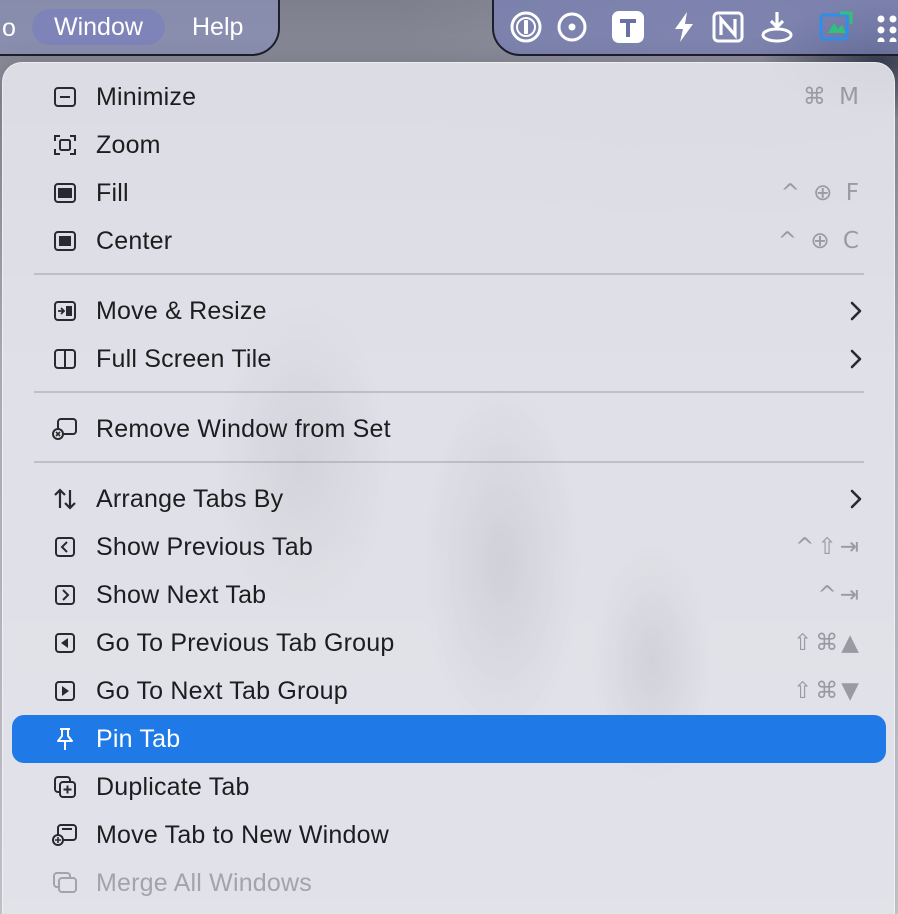  Describe the element at coordinates (832, 97) in the screenshot. I see `menu-item-shortcut: ⌘ M` at that location.